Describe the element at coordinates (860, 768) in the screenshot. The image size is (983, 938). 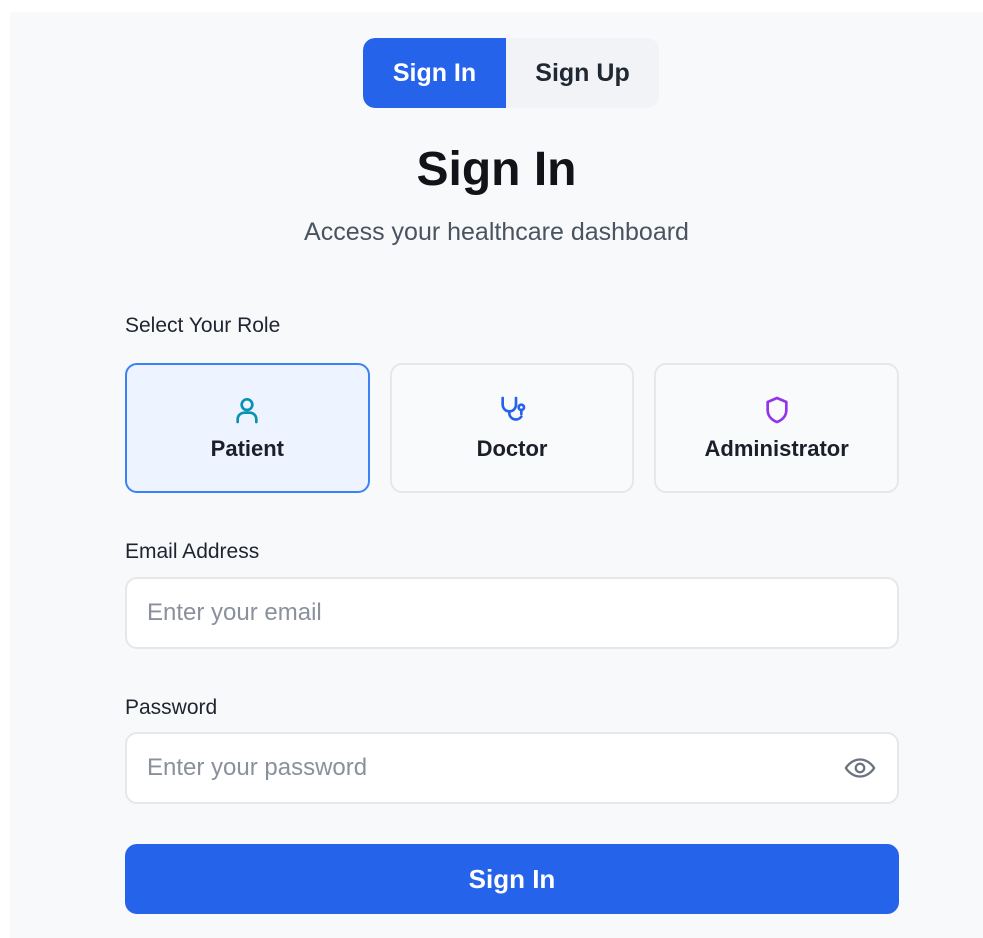
I see `eye-icon` at that location.